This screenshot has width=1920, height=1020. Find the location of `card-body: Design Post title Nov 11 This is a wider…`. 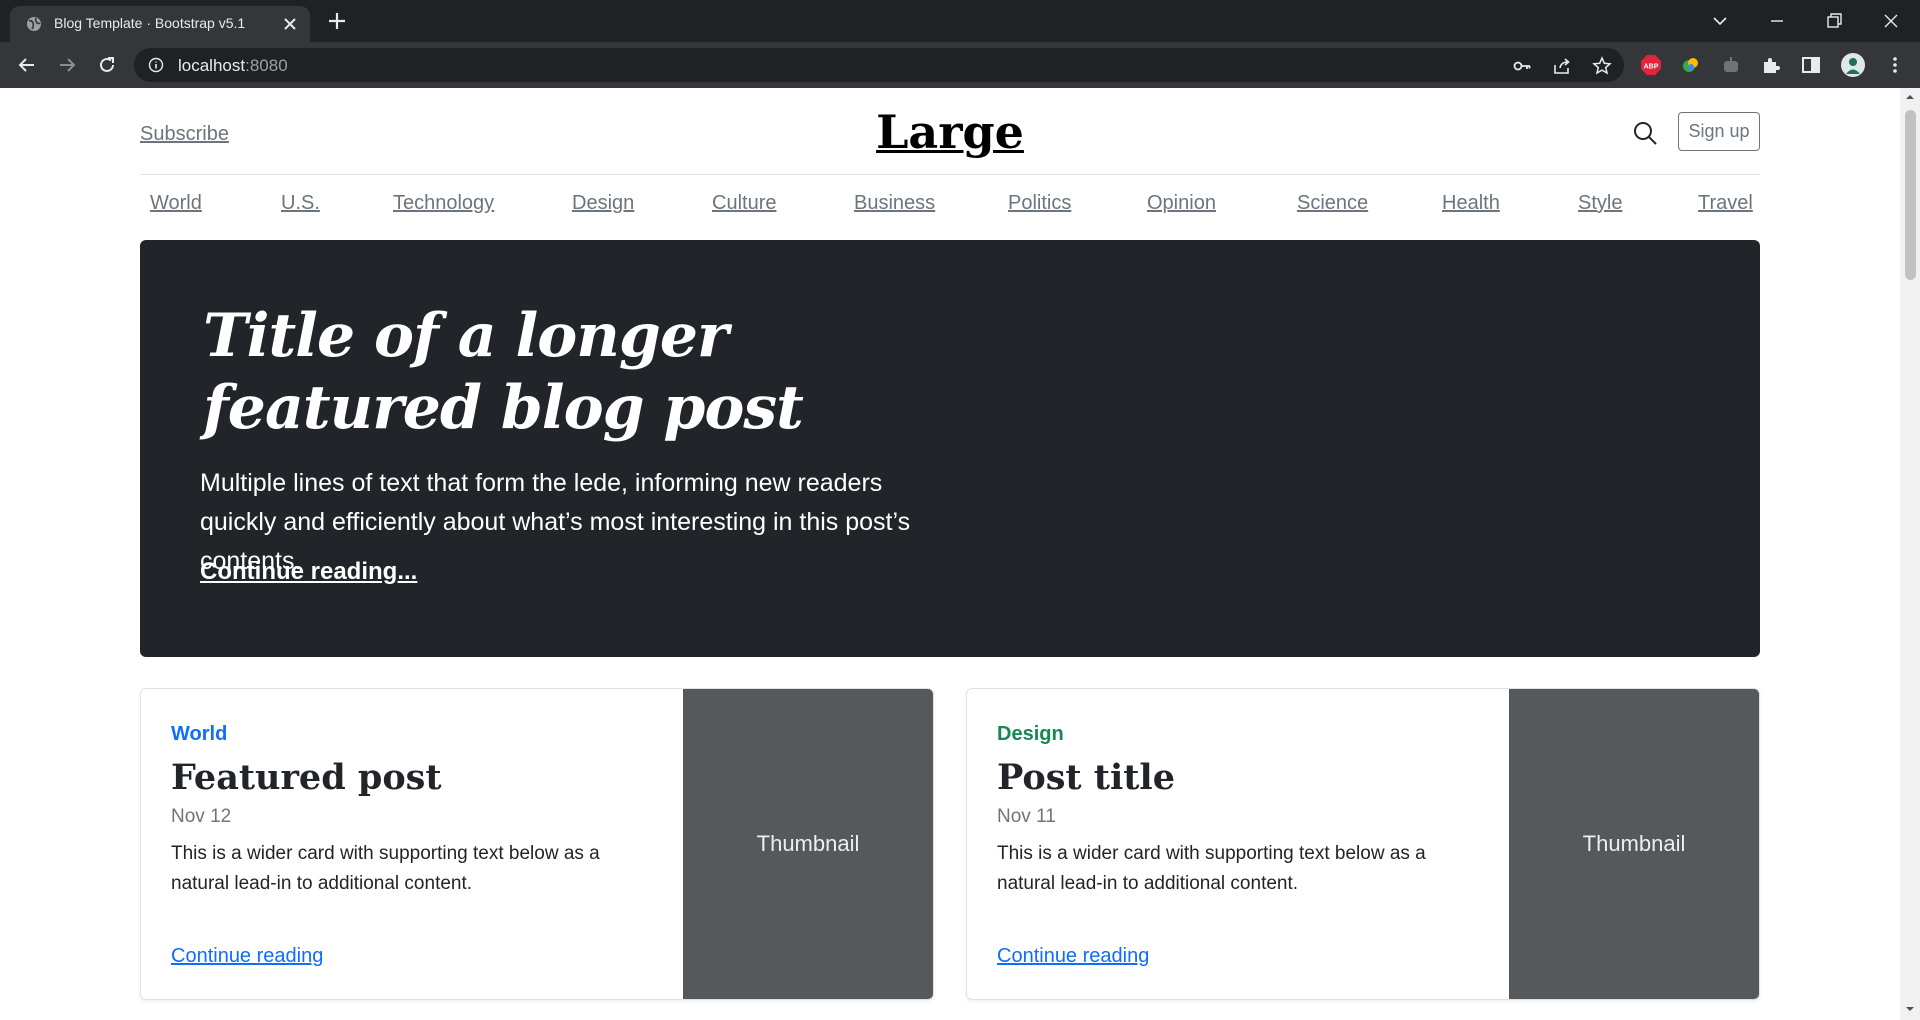

card-body: Design Post title Nov 11 This is a wider… is located at coordinates (1247, 844).